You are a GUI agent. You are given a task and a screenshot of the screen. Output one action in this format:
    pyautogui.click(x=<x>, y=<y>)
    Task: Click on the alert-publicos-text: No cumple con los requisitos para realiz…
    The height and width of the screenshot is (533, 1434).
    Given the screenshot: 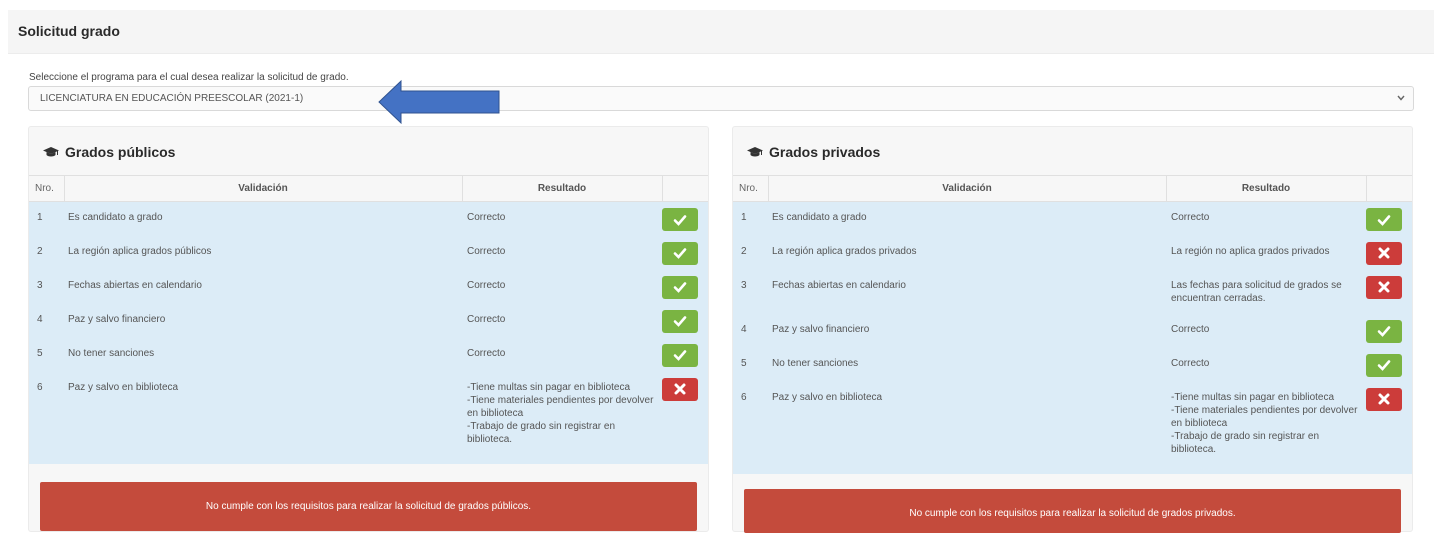 What is the action you would take?
    pyautogui.click(x=368, y=506)
    